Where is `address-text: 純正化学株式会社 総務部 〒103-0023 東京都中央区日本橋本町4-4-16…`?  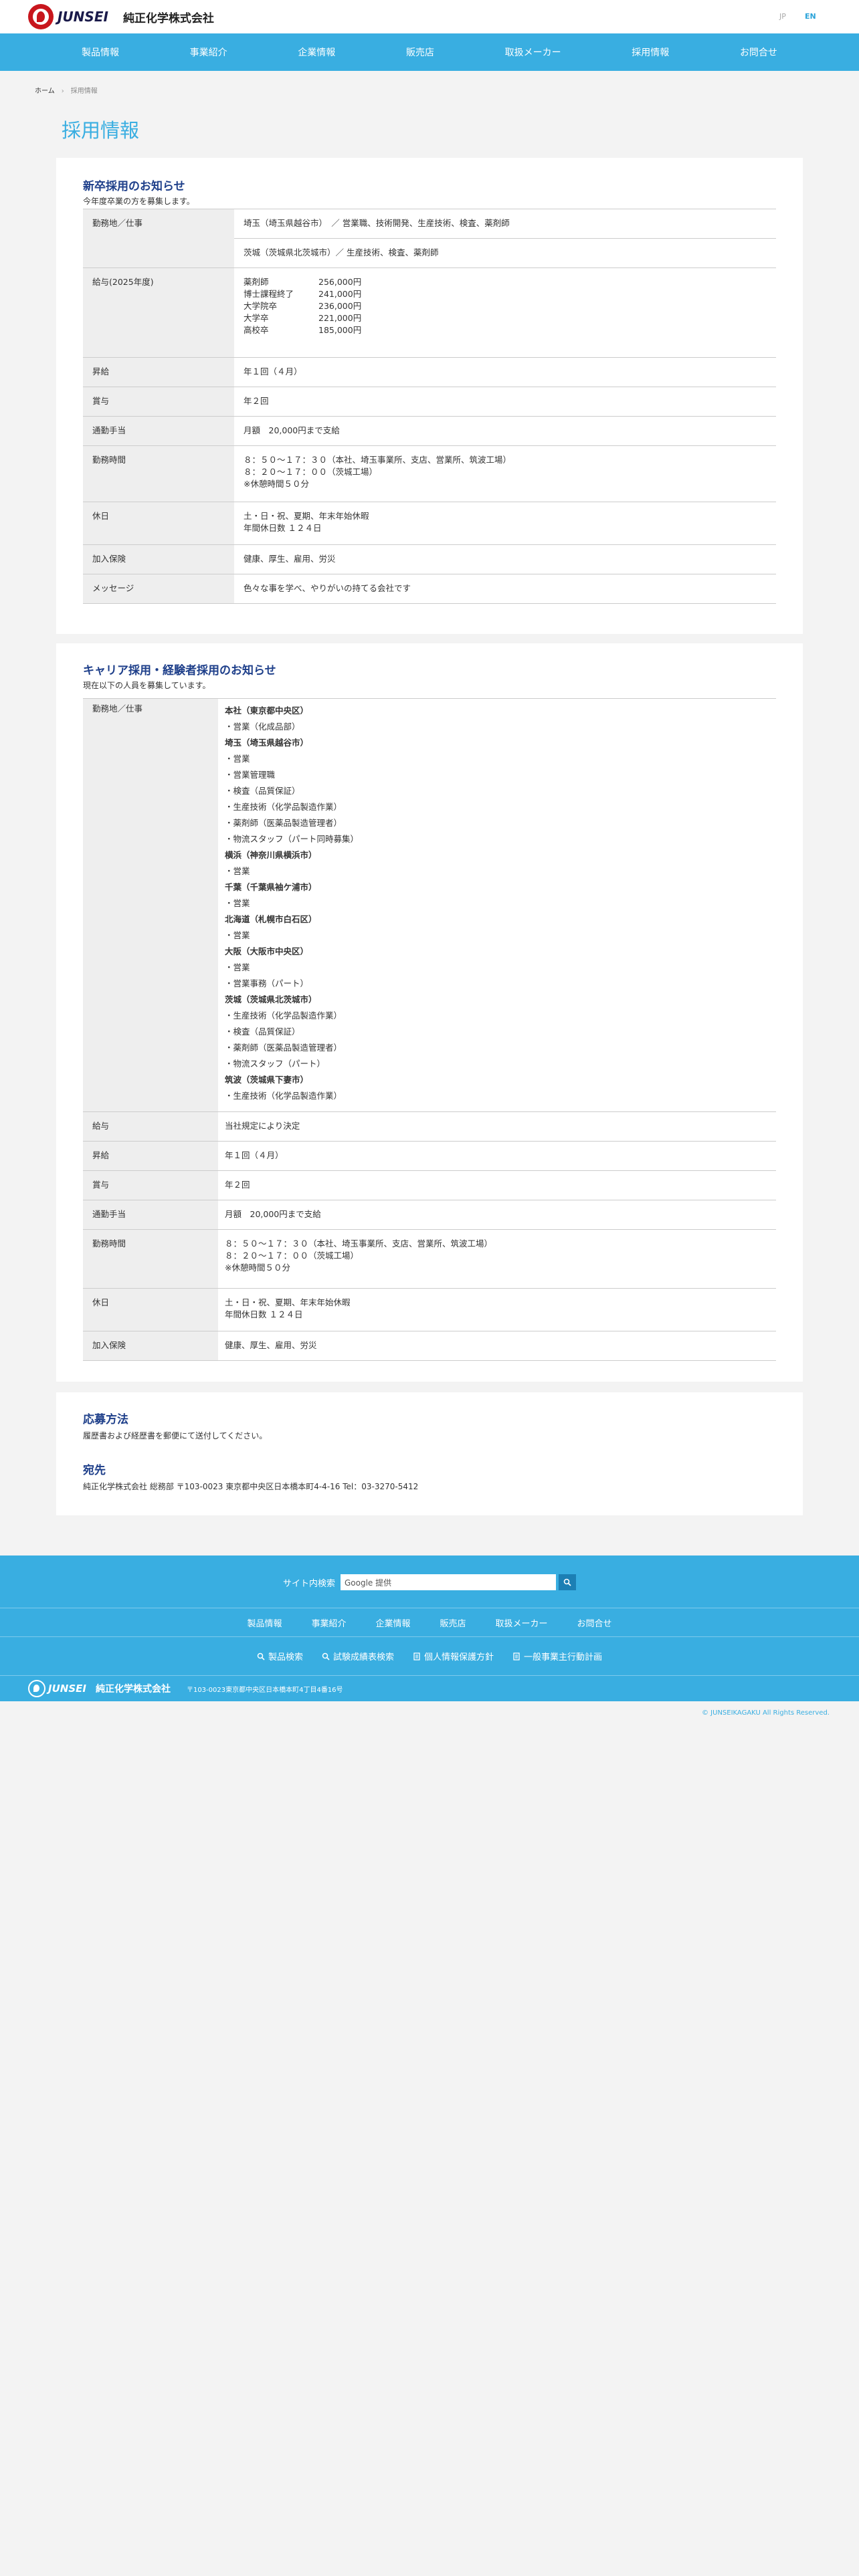 address-text: 純正化学株式会社 総務部 〒103-0023 東京都中央区日本橋本町4-4-16… is located at coordinates (251, 1487).